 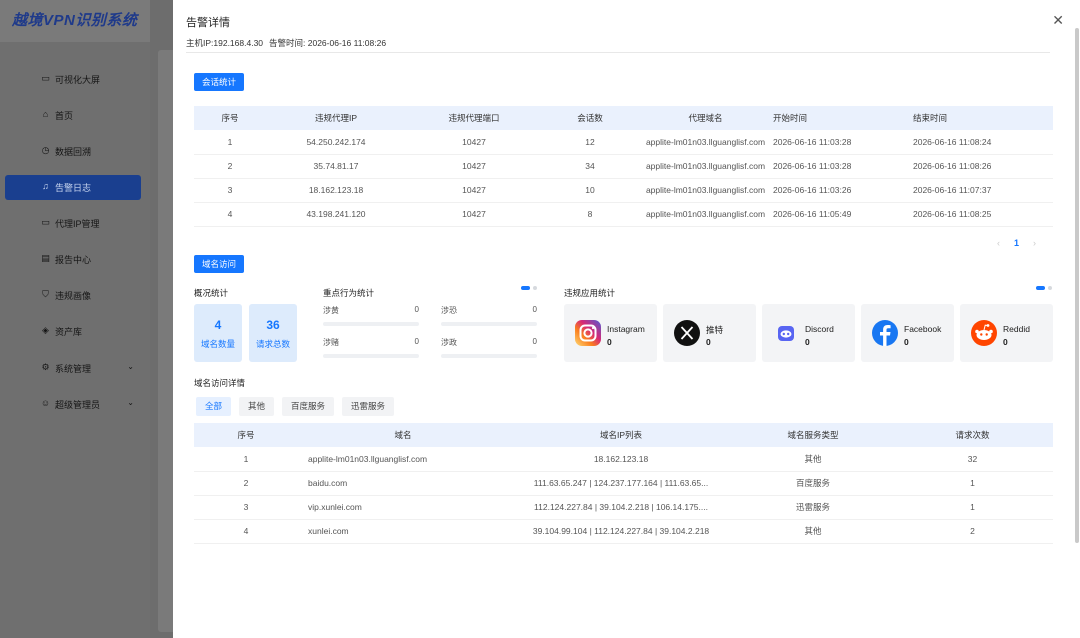 What do you see at coordinates (230, 214) in the screenshot?
I see `table-cell: 4` at bounding box center [230, 214].